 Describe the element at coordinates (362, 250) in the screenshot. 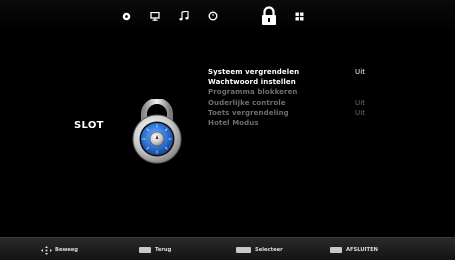

I see `hint-label: AFSLUITEN` at that location.